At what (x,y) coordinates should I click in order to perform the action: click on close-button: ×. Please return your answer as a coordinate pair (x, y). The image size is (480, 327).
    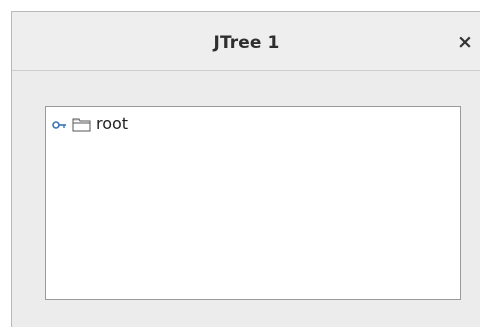
    Looking at the image, I should click on (465, 42).